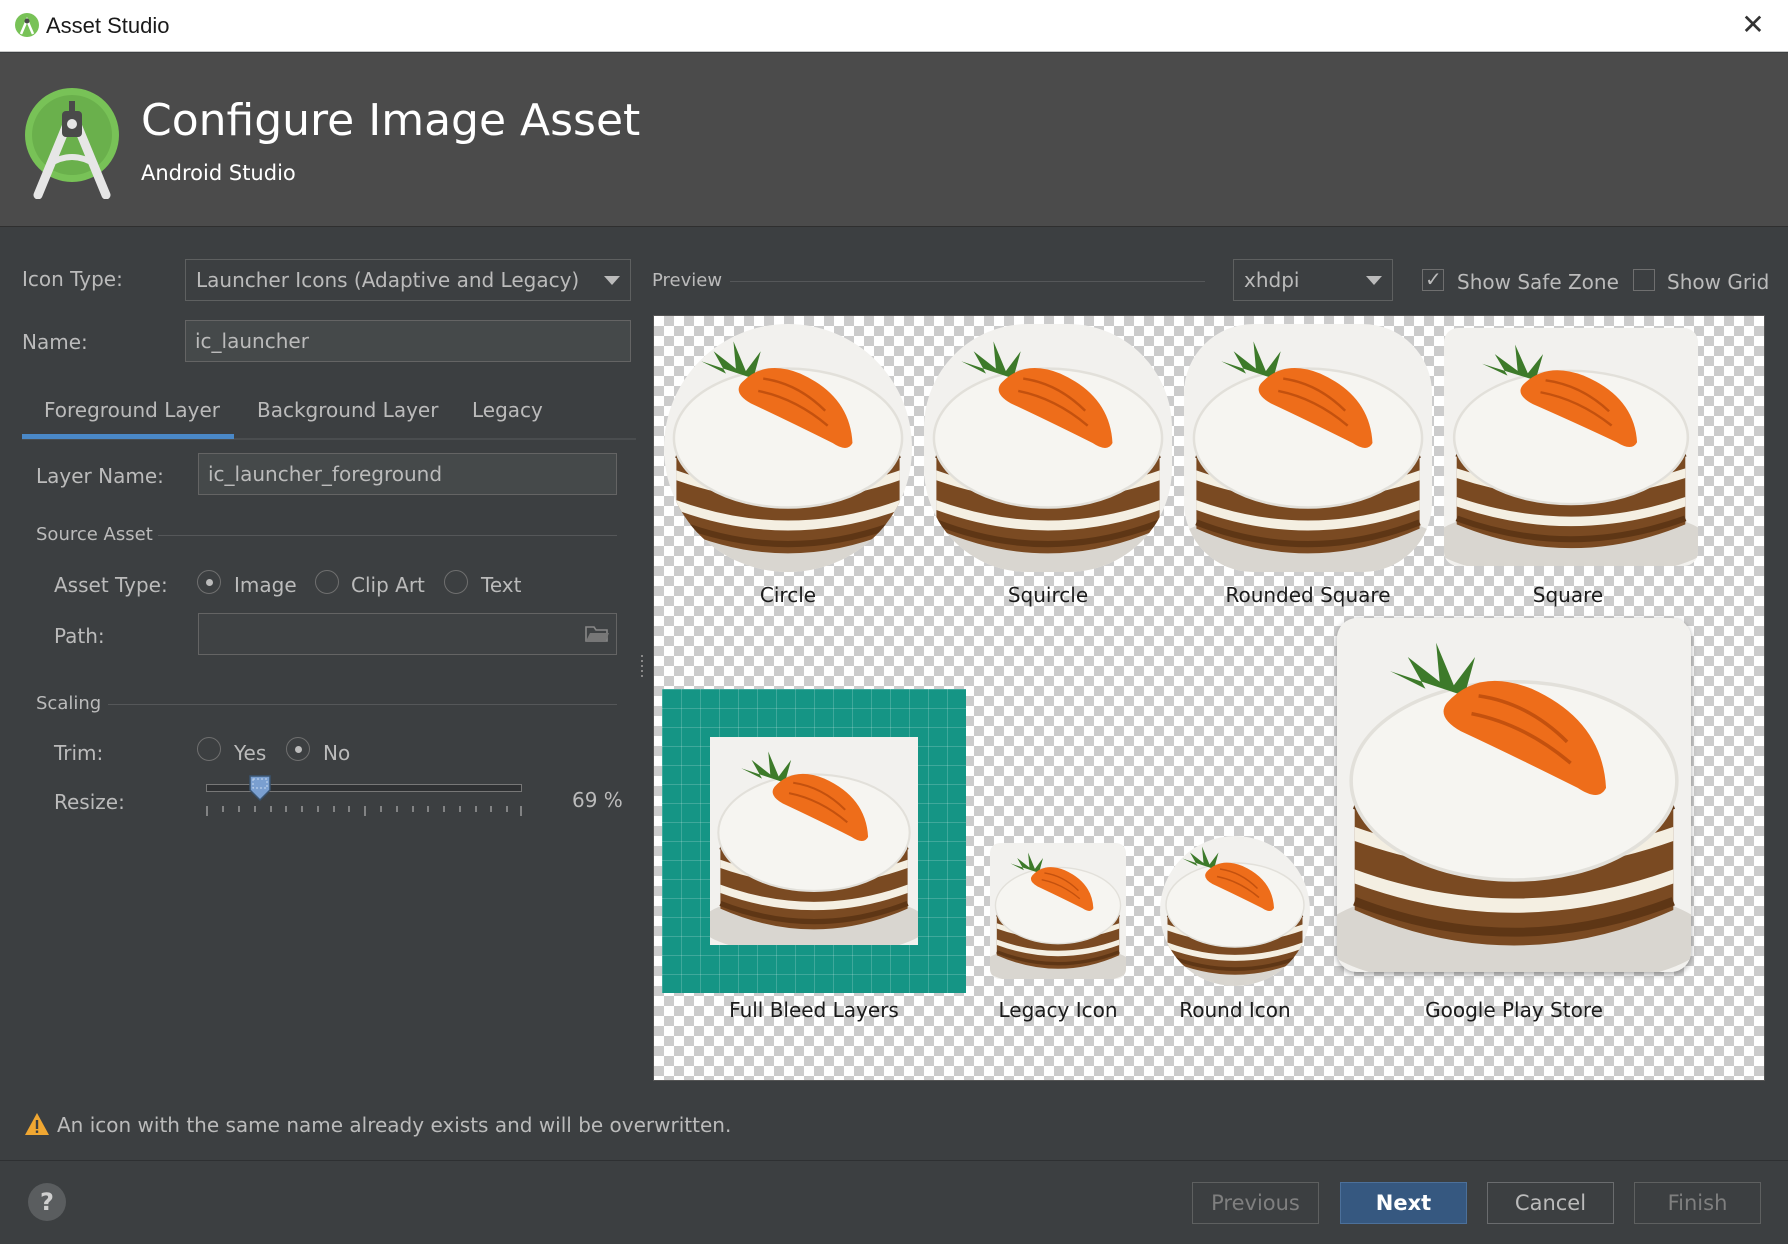  Describe the element at coordinates (298, 749) in the screenshot. I see `trim-no-radio` at that location.